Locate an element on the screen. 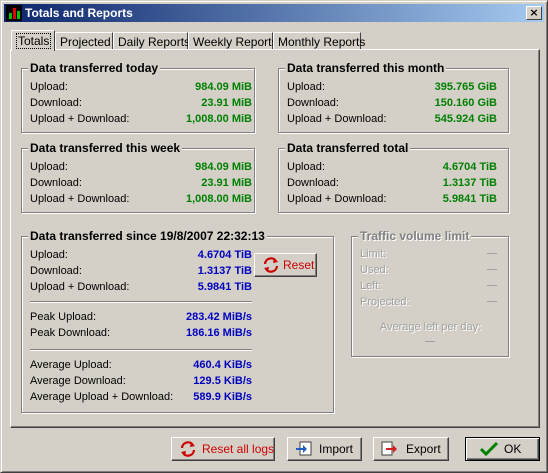 The image size is (548, 473). tab-totals: Totals is located at coordinates (33, 40).